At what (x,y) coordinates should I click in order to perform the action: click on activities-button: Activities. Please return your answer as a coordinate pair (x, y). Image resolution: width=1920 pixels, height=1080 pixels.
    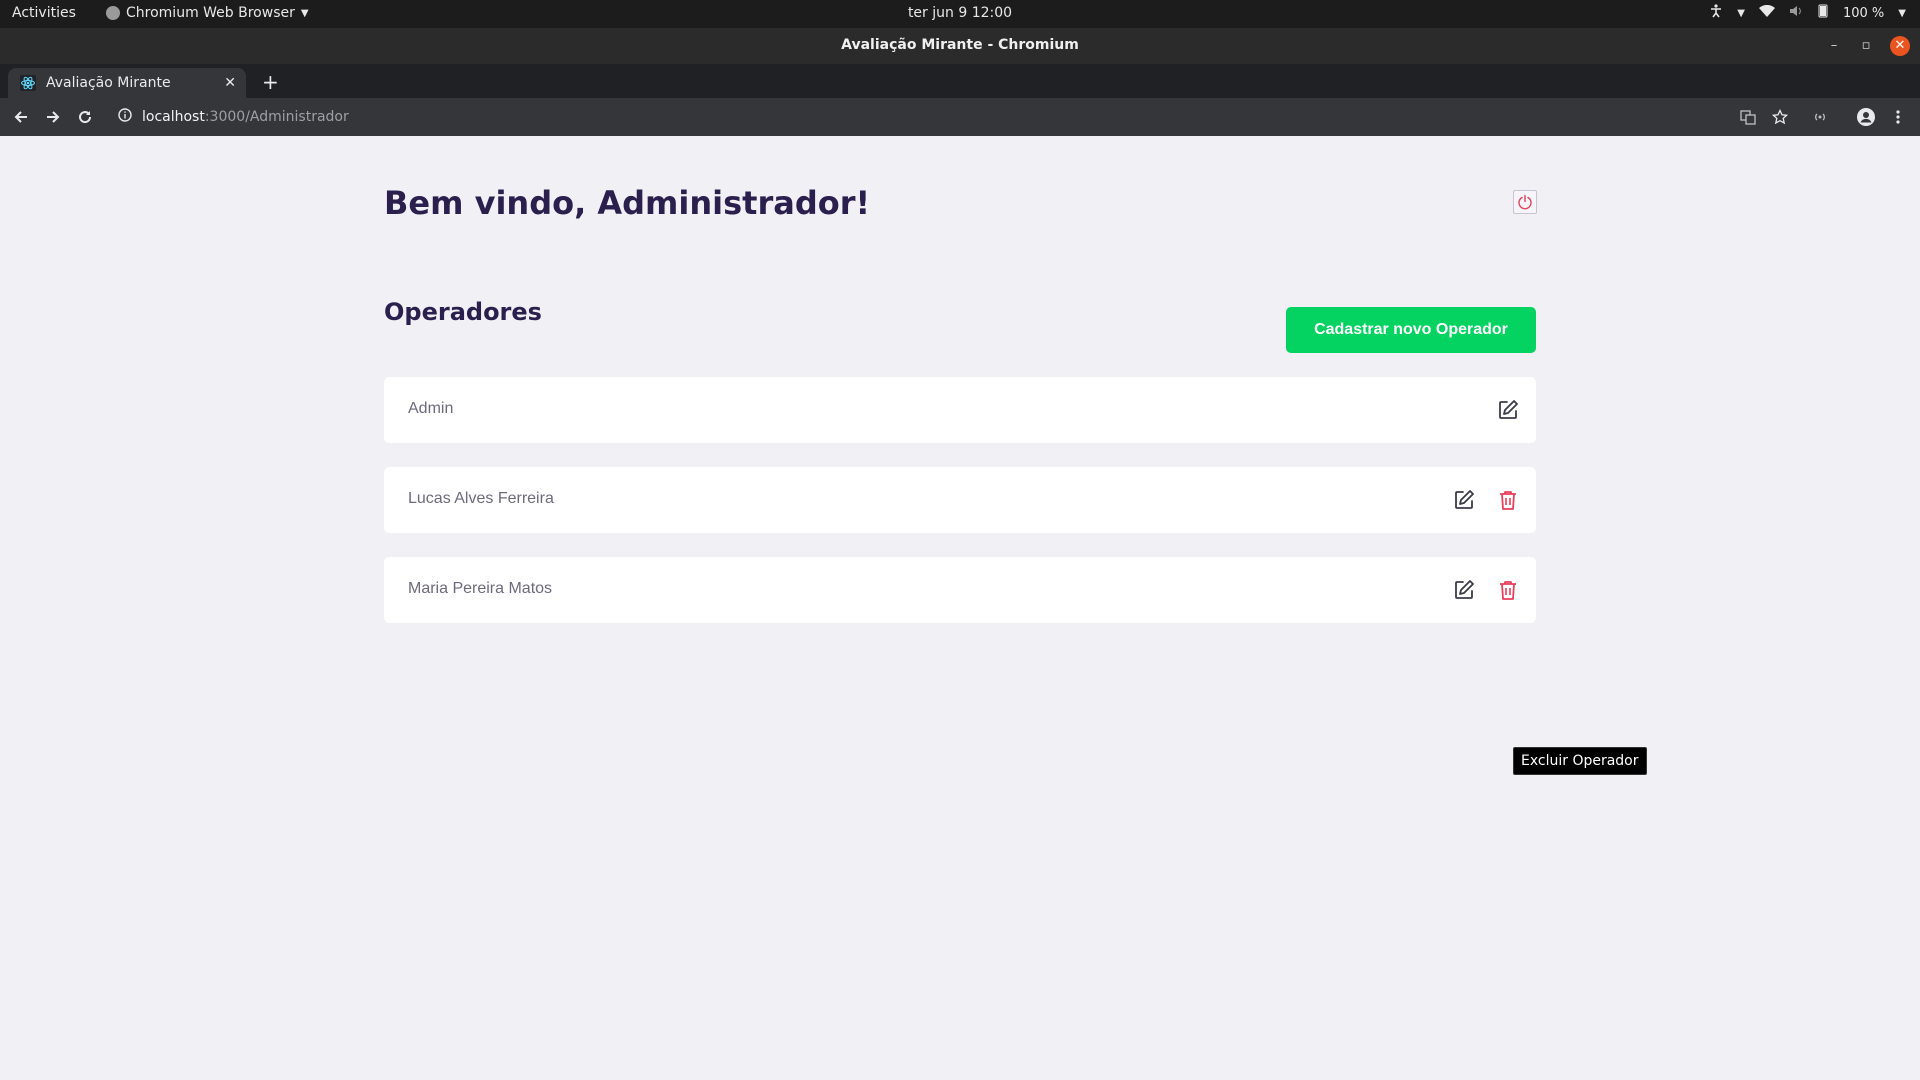
    Looking at the image, I should click on (44, 13).